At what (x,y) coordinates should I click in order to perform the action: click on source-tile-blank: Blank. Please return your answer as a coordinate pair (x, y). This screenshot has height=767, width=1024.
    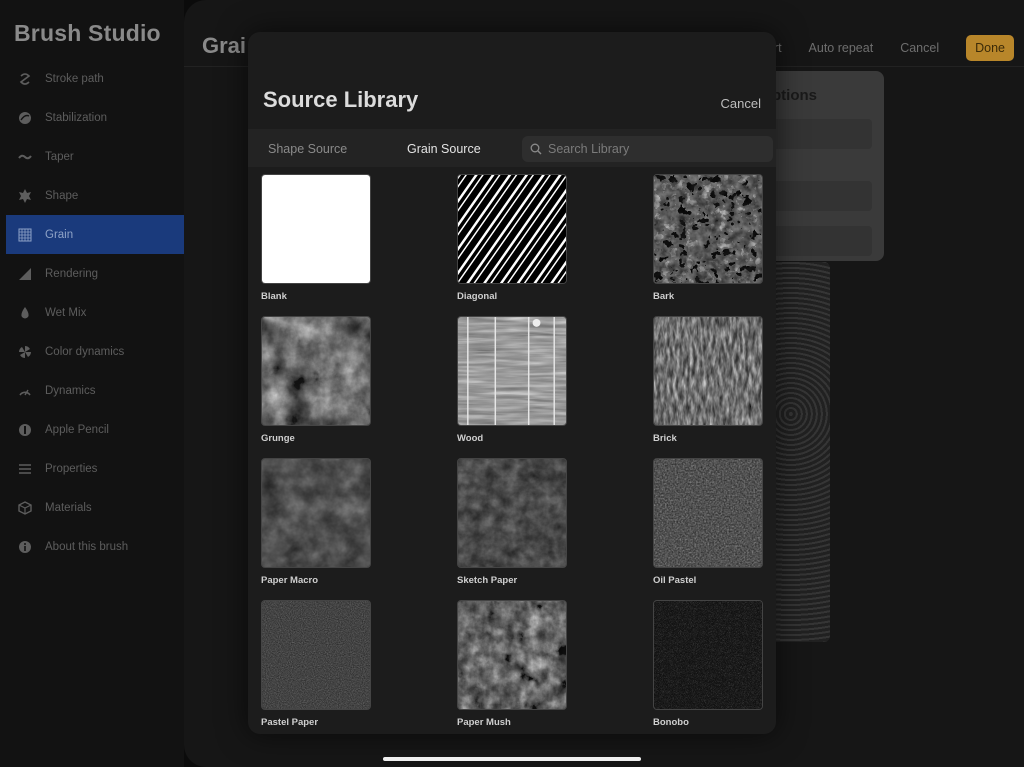
    Looking at the image, I should click on (316, 238).